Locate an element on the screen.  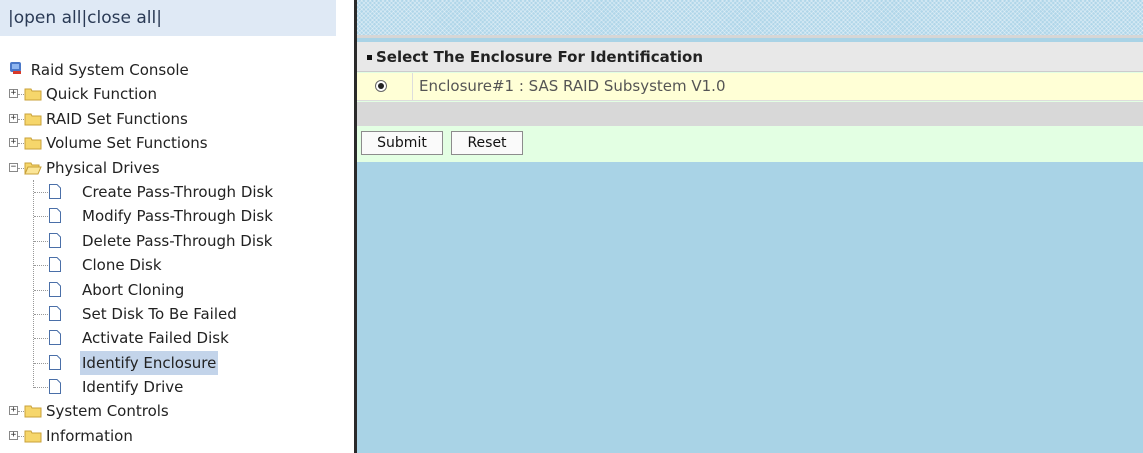
folder-physical-drives: − Physical Drives is located at coordinates (177, 168).